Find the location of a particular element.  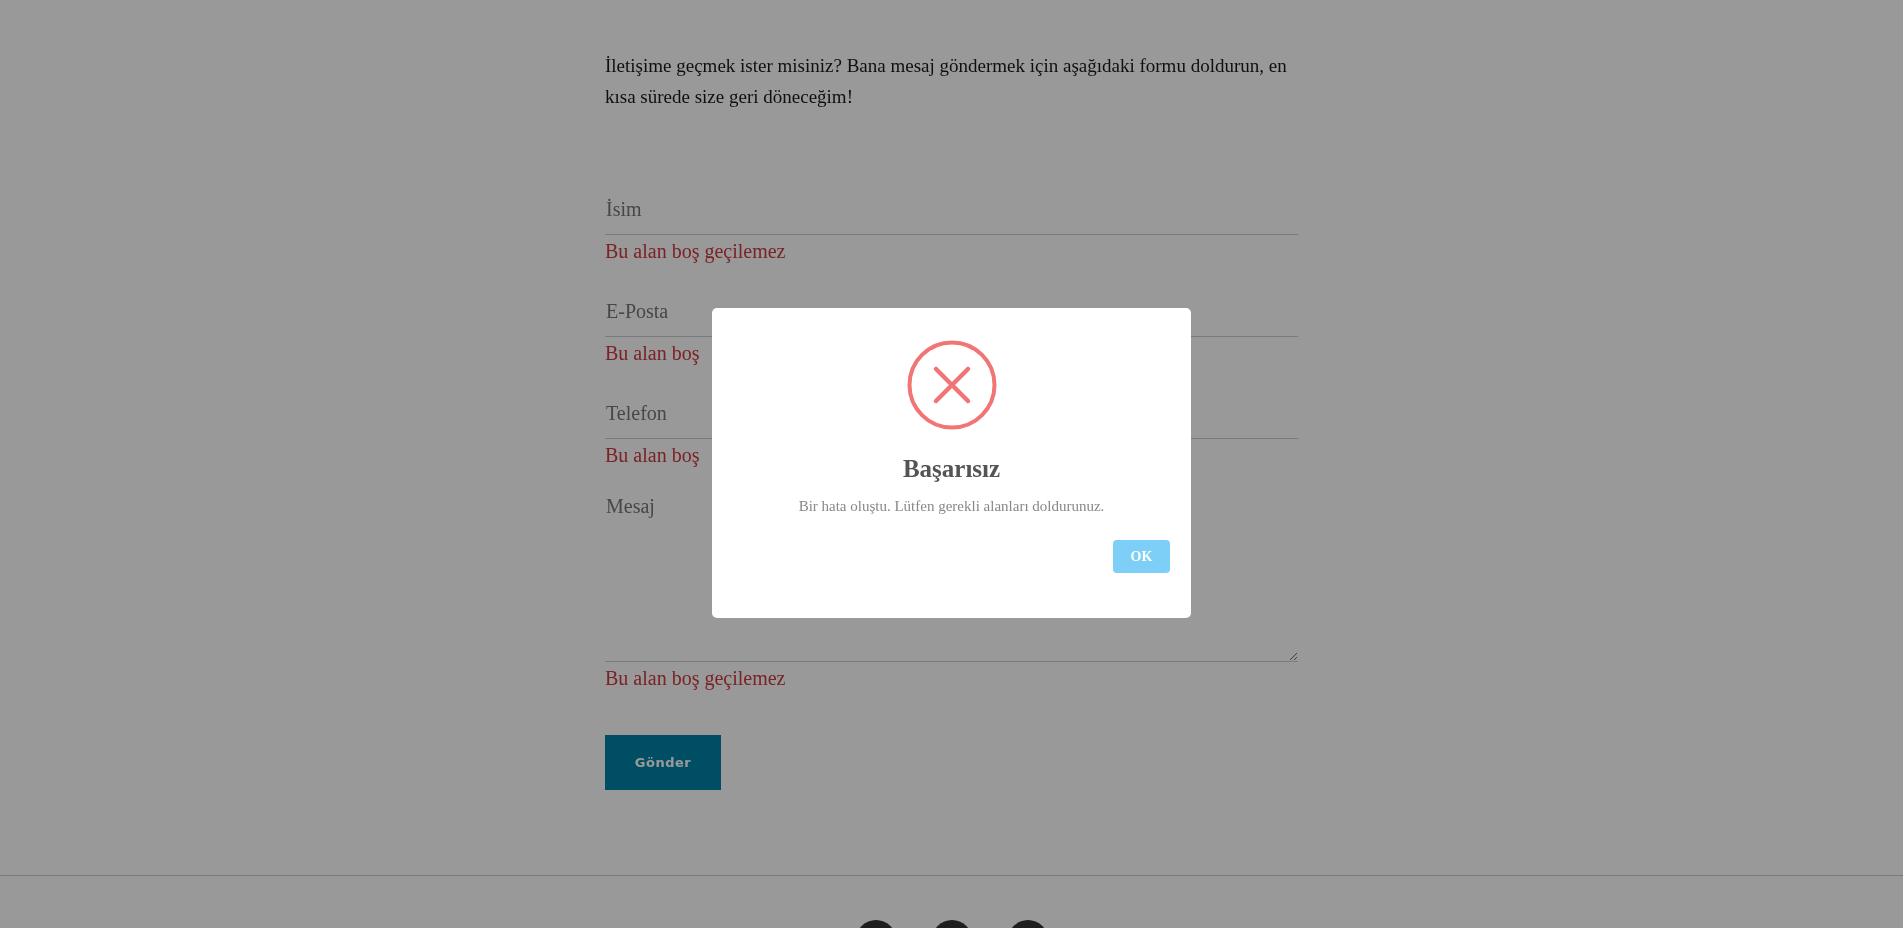

dialog-title: Başarısız is located at coordinates (951, 469).